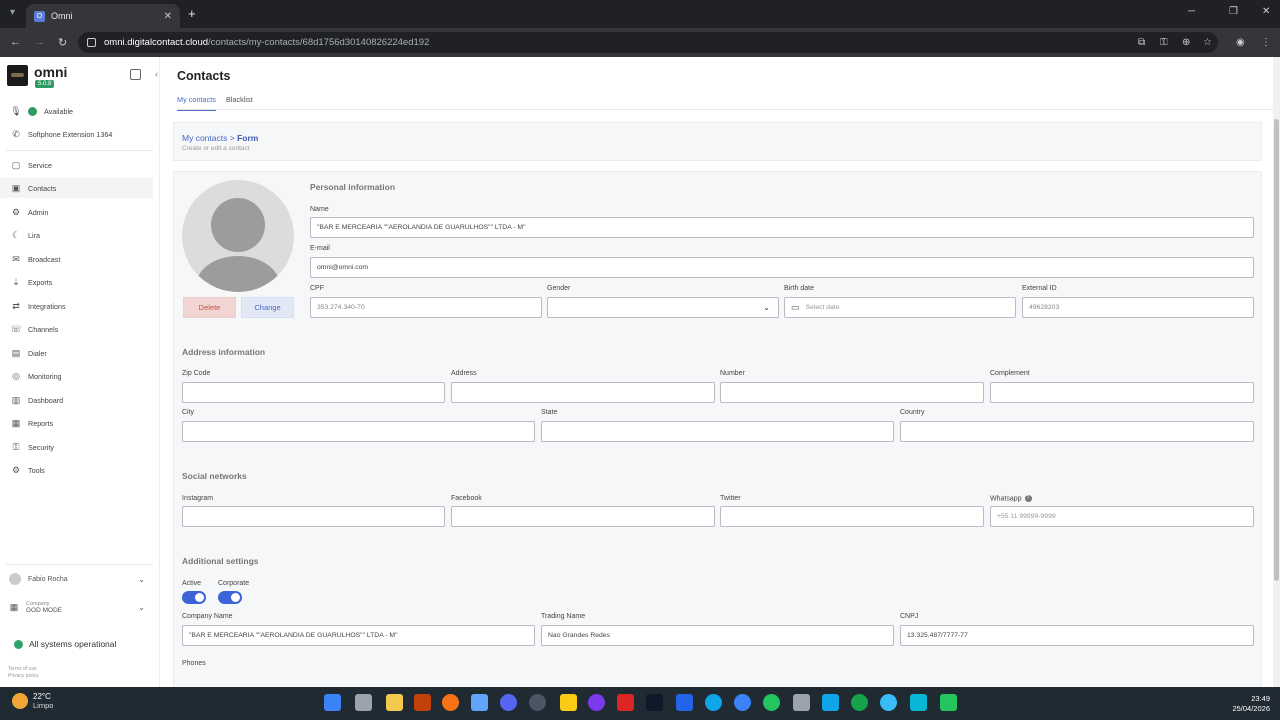  I want to click on softphone-extension: ✆ Softphone Extension 1364, so click(76, 134).